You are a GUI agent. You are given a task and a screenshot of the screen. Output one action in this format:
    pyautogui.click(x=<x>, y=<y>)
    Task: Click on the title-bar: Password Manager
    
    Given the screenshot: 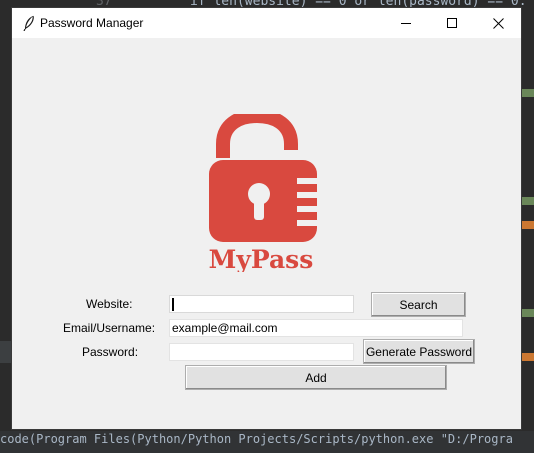 What is the action you would take?
    pyautogui.click(x=266, y=23)
    